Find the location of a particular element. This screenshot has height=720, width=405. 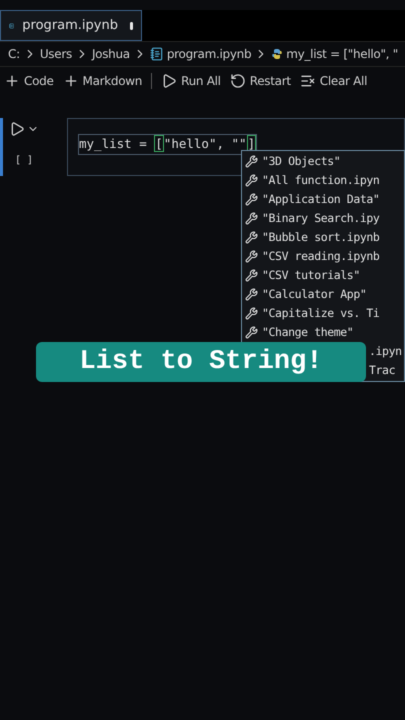

suggestion-item: "CSV tutorials" is located at coordinates (323, 275).